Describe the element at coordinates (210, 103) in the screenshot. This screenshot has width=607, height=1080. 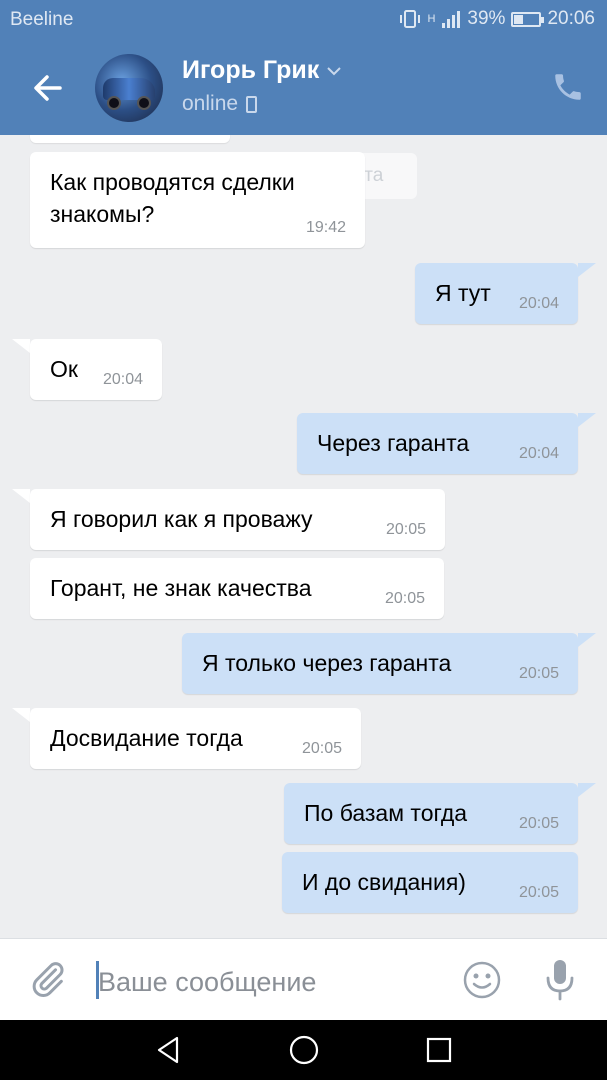
I see `online-label: online` at that location.